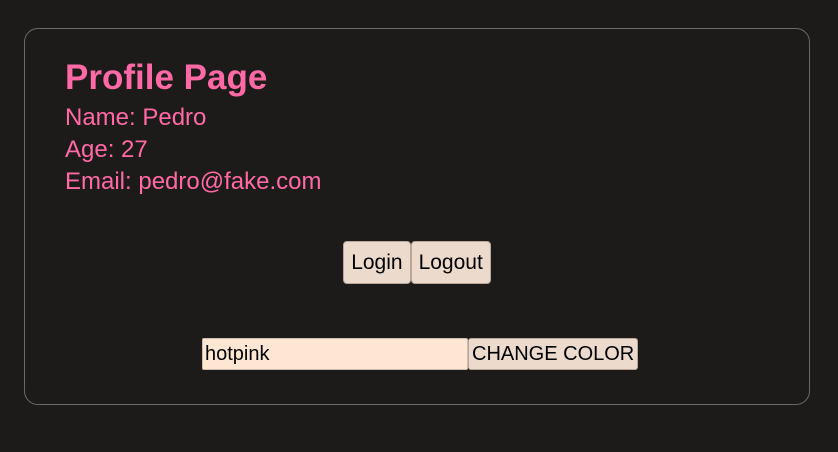 This screenshot has width=838, height=452. Describe the element at coordinates (450, 262) in the screenshot. I see `logout-button: Logout` at that location.